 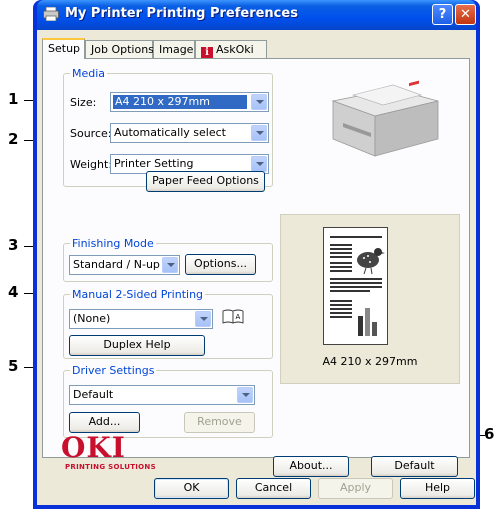 I want to click on source-label: Source:, so click(x=91, y=133).